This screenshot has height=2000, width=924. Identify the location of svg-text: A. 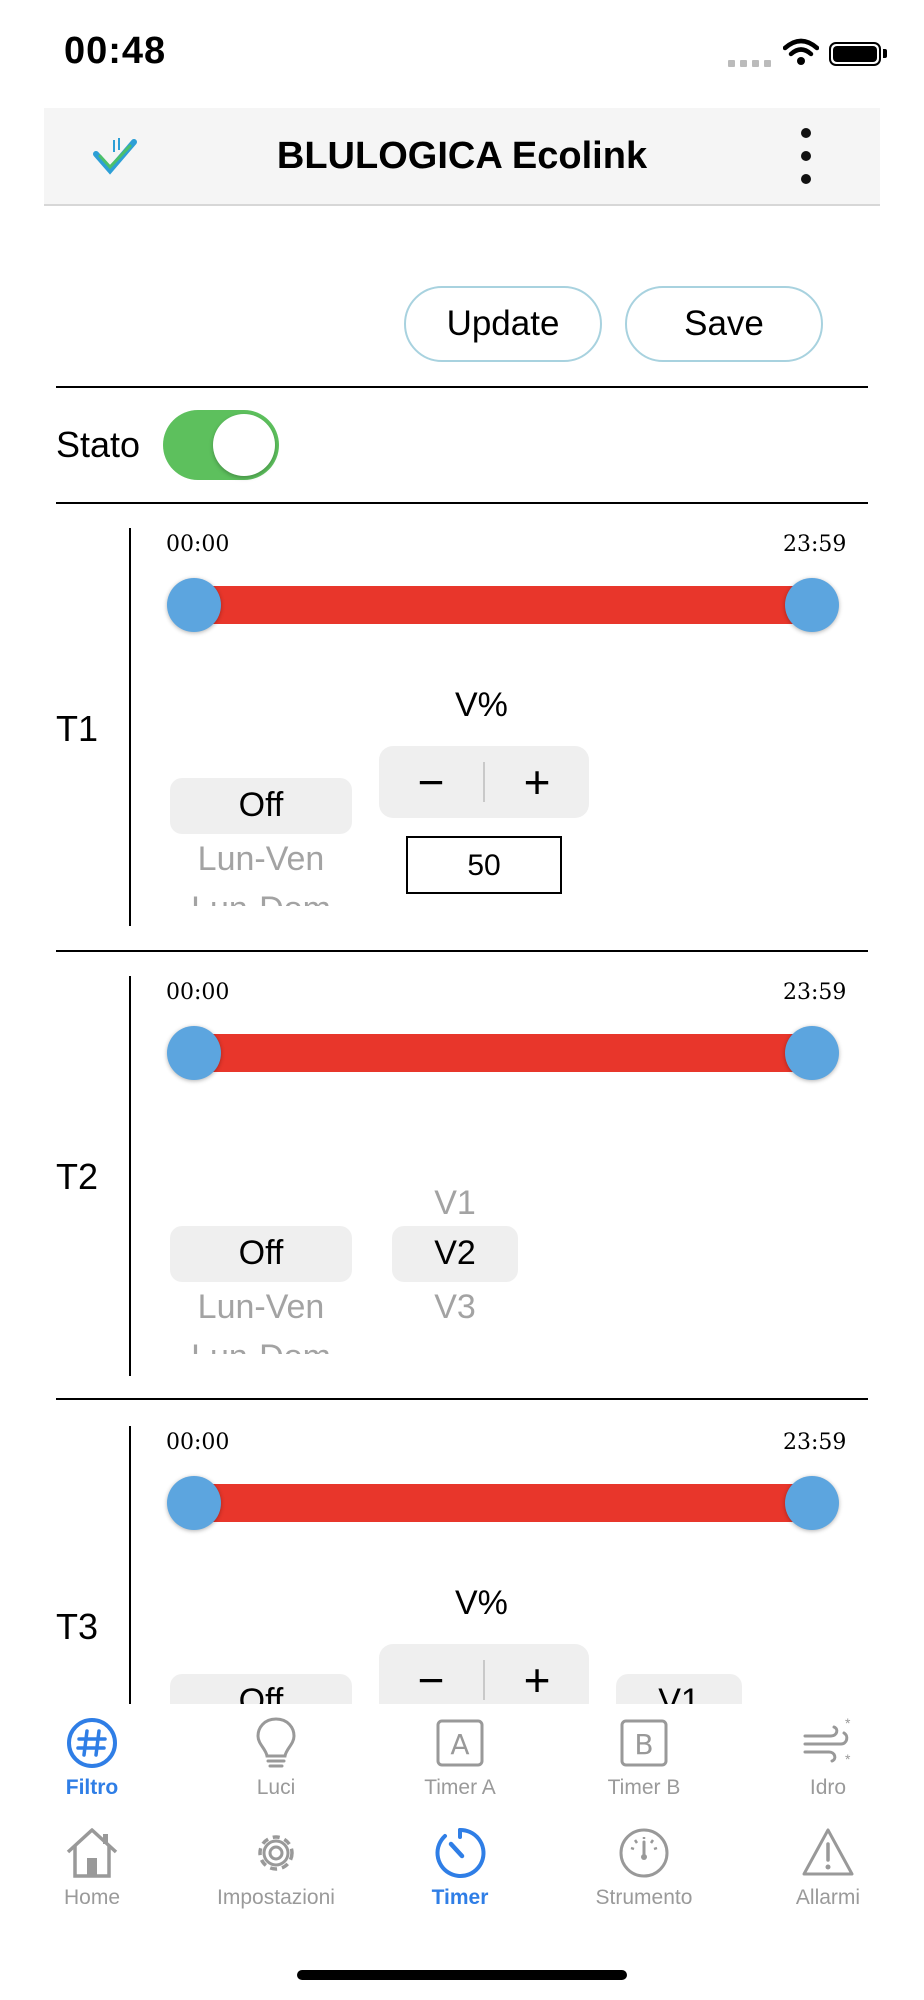
(459, 1744).